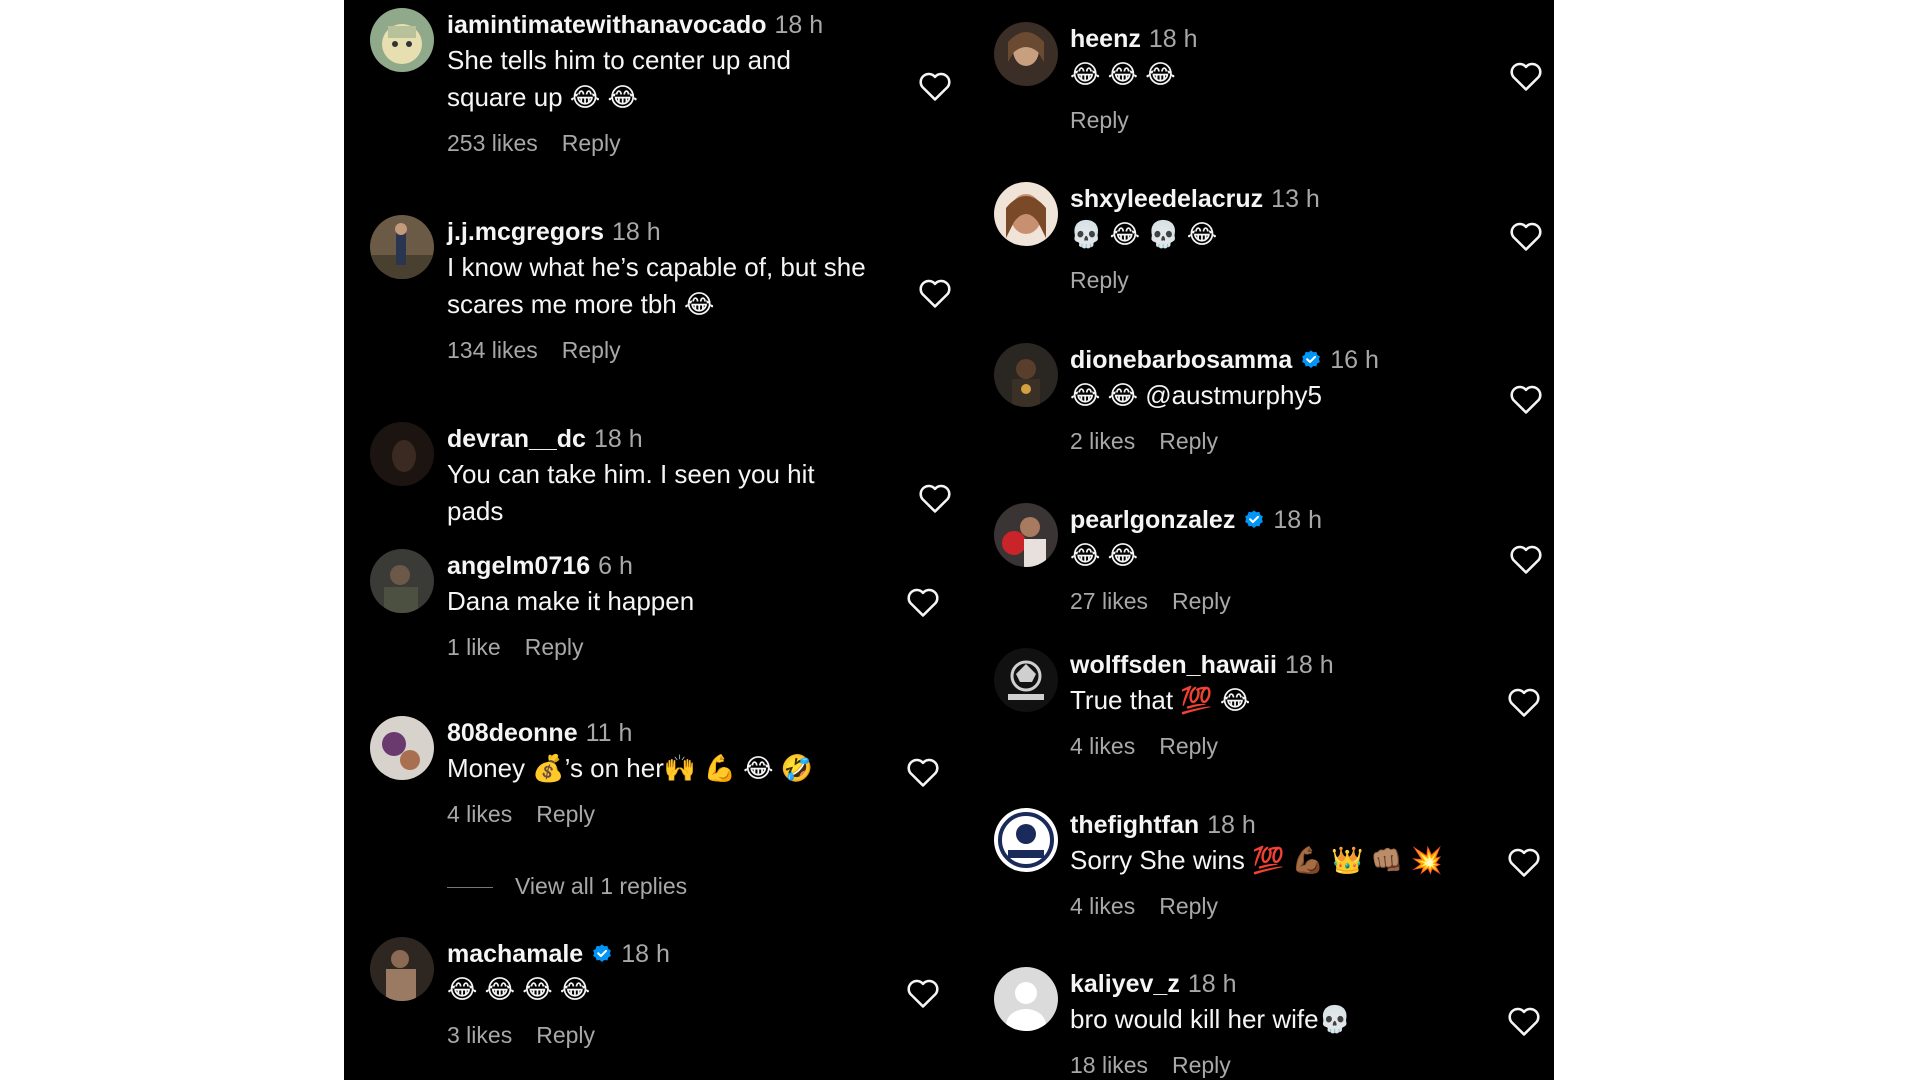  I want to click on comment-text: bro would kill her wife💀, so click(1210, 1019).